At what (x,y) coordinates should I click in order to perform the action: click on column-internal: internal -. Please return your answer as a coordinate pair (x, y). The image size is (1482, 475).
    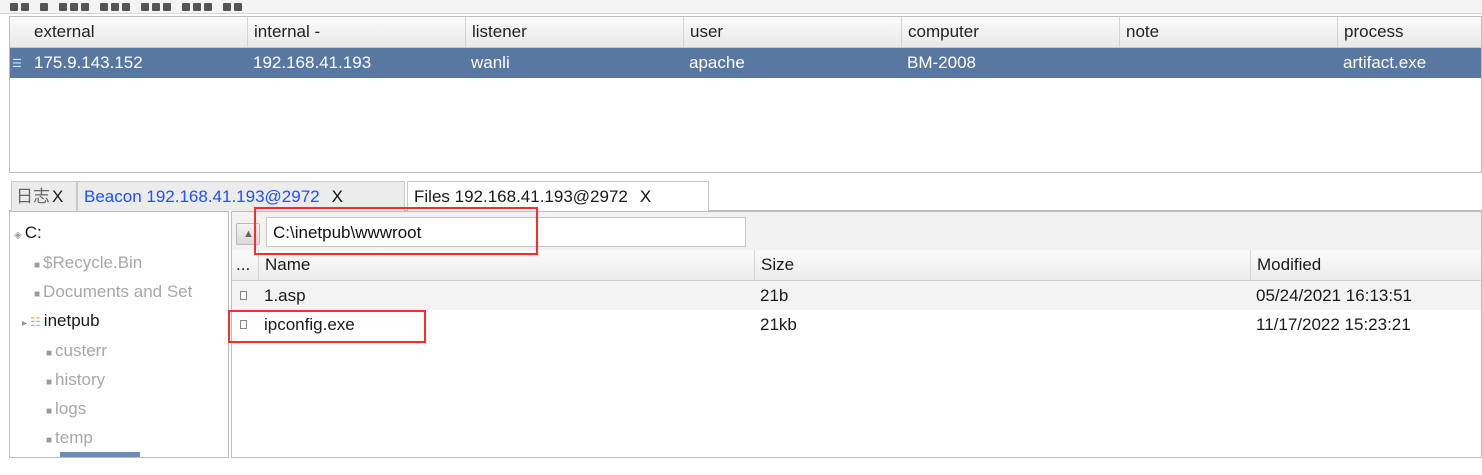
    Looking at the image, I should click on (356, 32).